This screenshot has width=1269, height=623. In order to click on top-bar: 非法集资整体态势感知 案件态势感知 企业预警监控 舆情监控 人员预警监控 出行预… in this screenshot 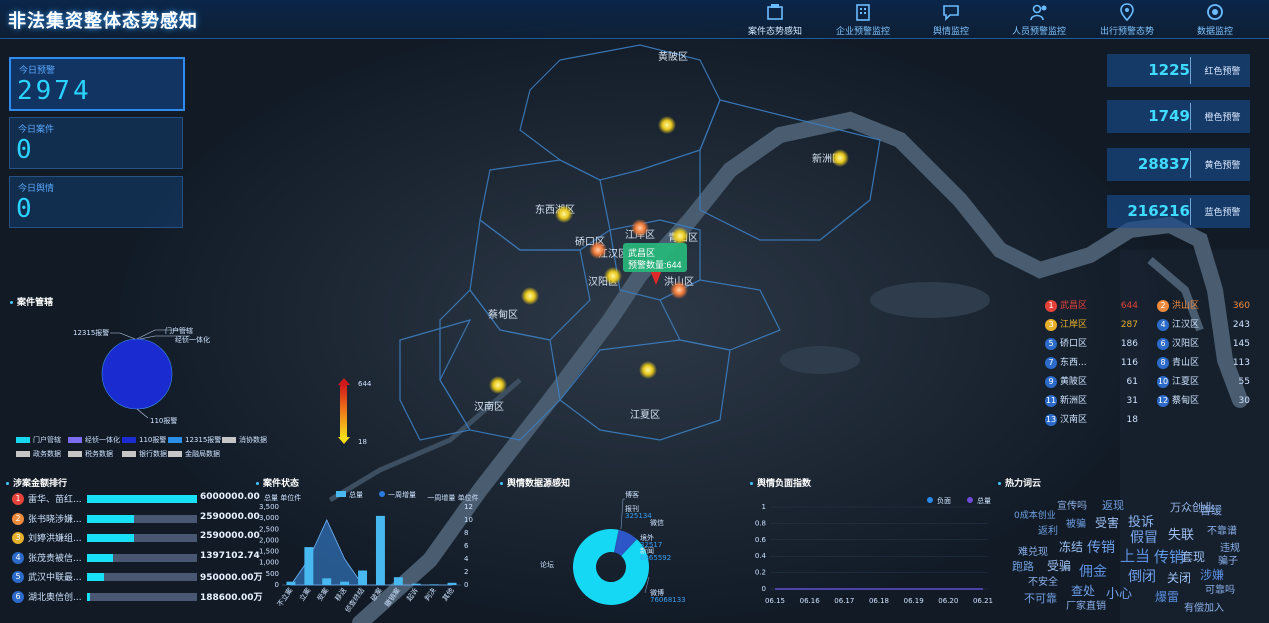, I will do `click(634, 19)`.